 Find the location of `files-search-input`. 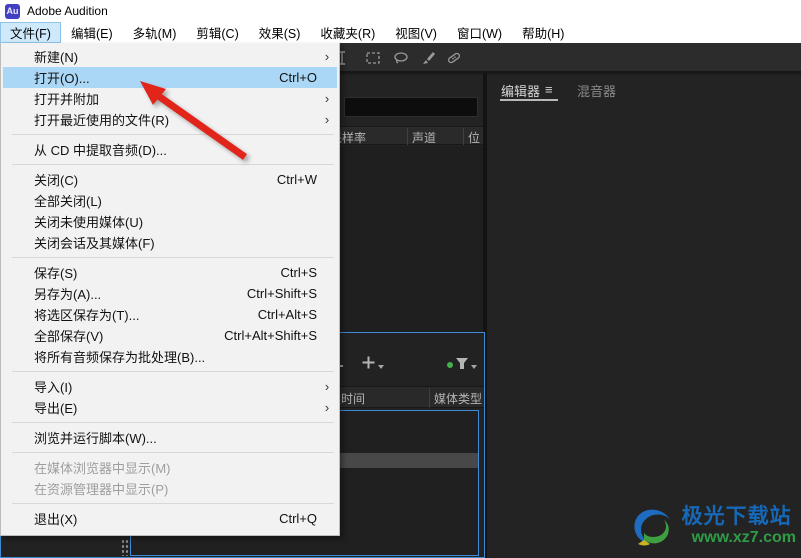

files-search-input is located at coordinates (411, 107).